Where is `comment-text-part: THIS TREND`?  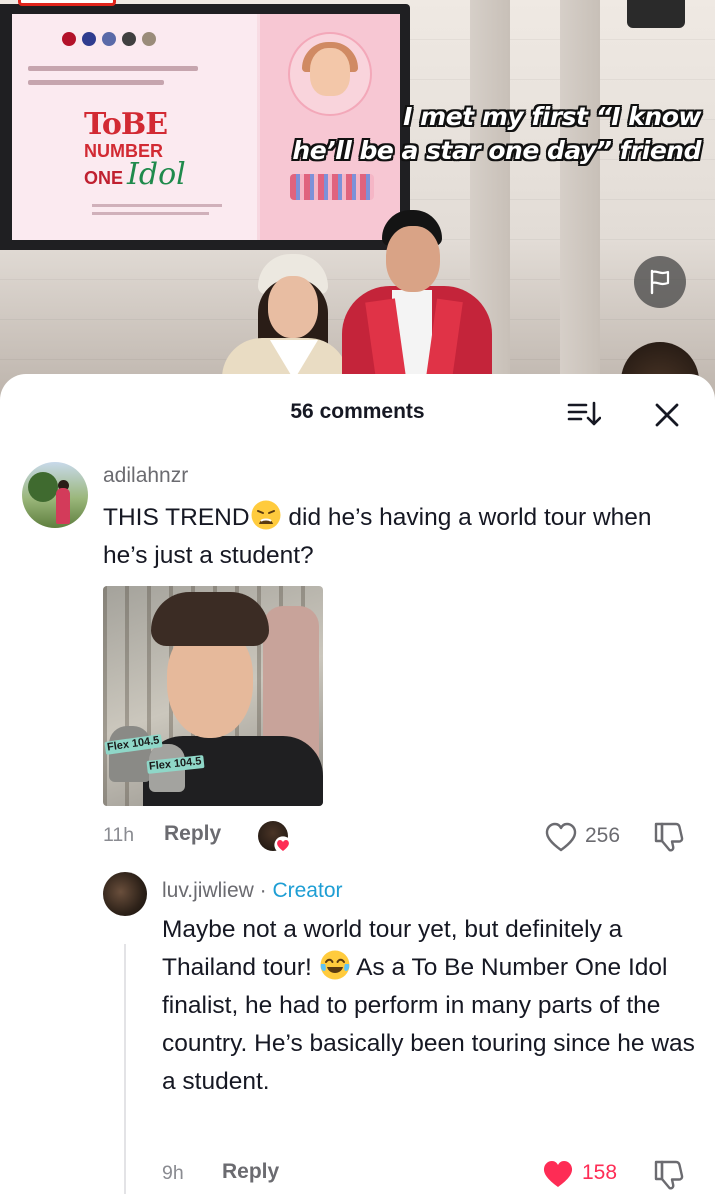
comment-text-part: THIS TREND is located at coordinates (176, 517).